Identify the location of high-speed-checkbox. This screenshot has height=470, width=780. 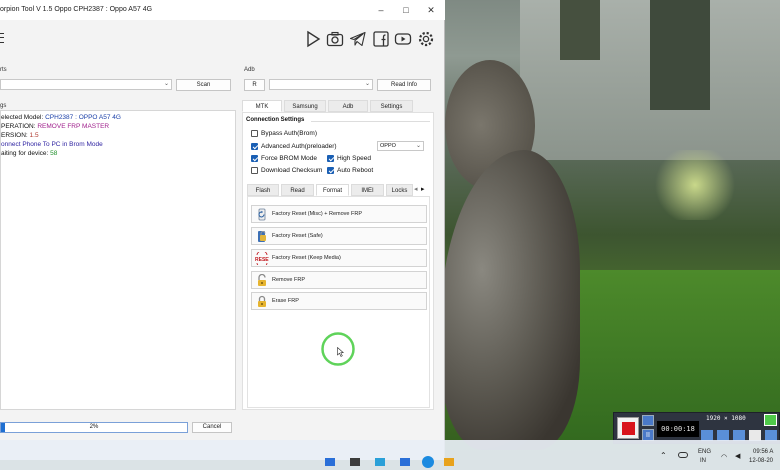
(330, 158).